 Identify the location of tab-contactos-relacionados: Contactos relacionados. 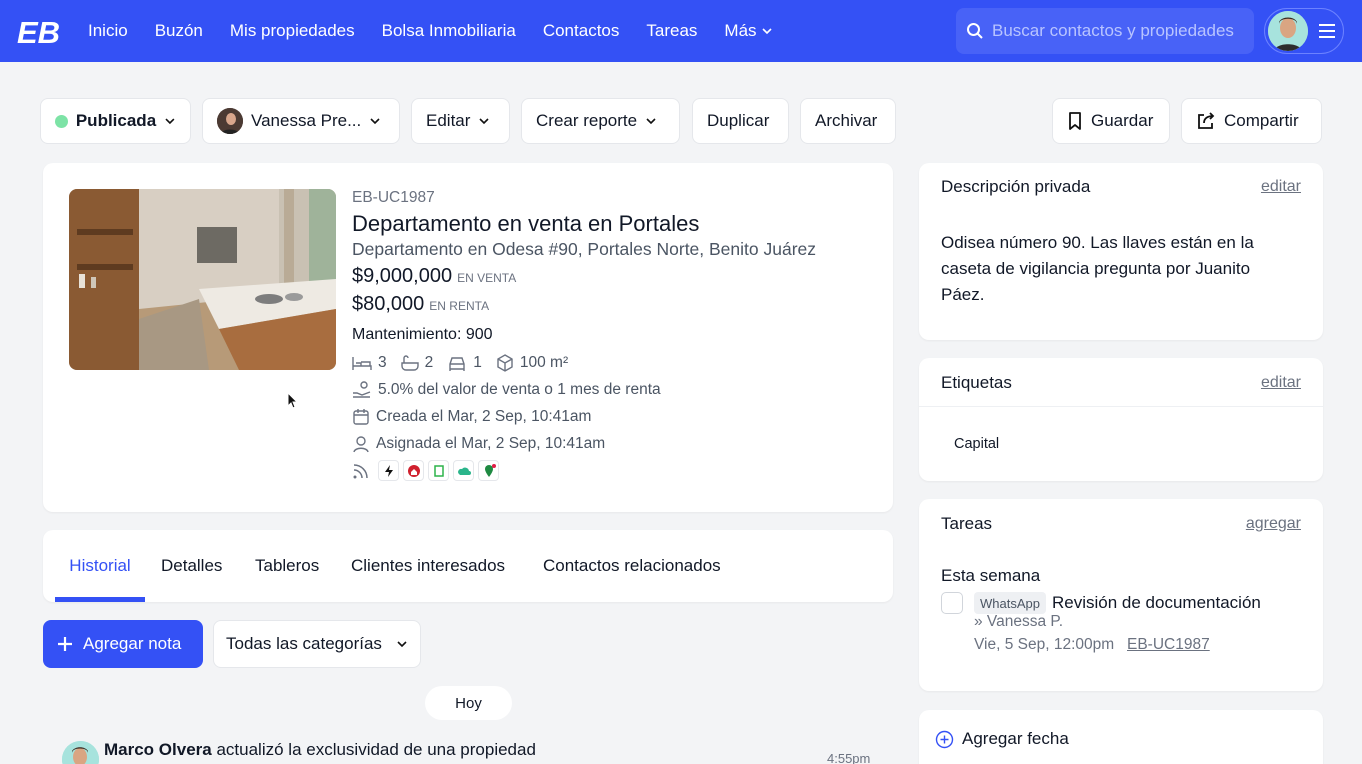
(632, 566).